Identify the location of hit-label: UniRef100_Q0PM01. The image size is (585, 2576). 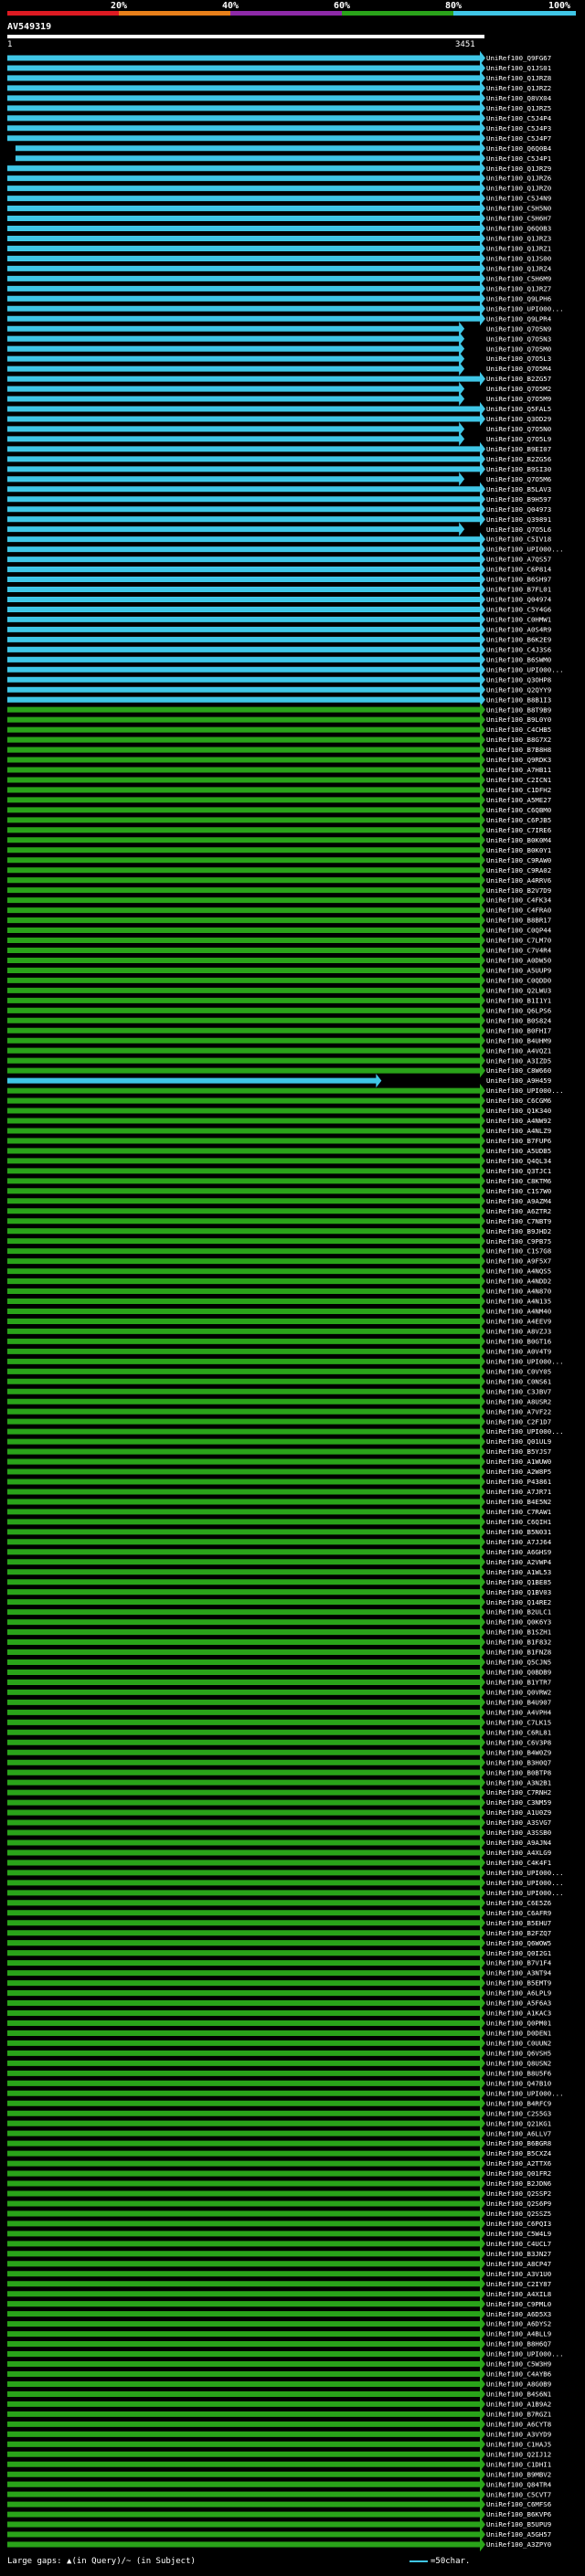
(518, 2023).